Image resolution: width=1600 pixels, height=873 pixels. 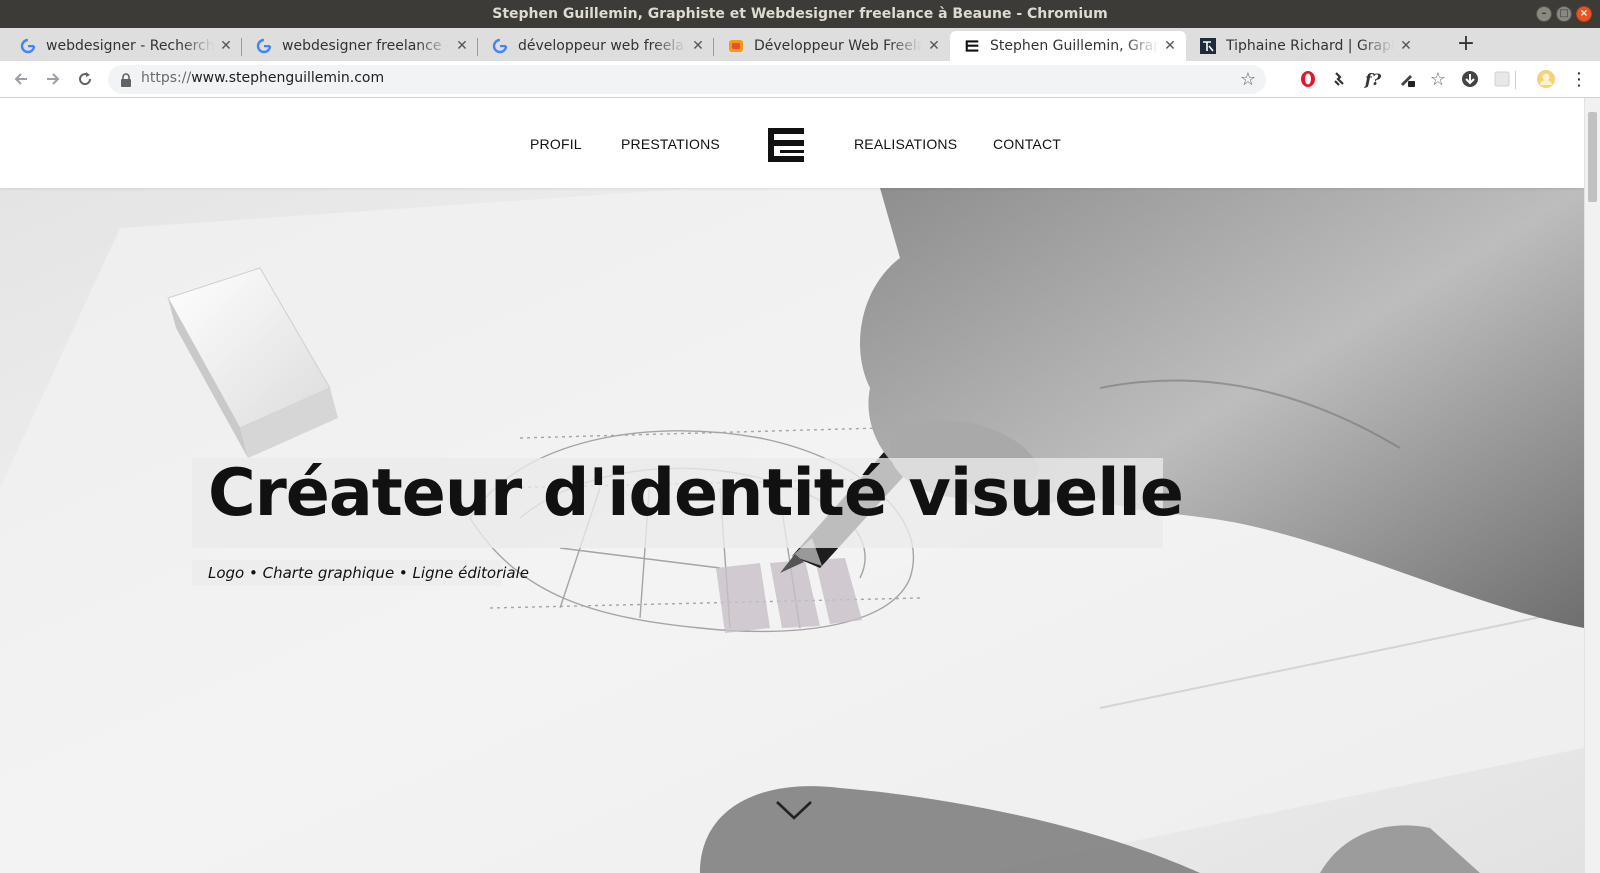 What do you see at coordinates (126, 80) in the screenshot?
I see `lock-icon` at bounding box center [126, 80].